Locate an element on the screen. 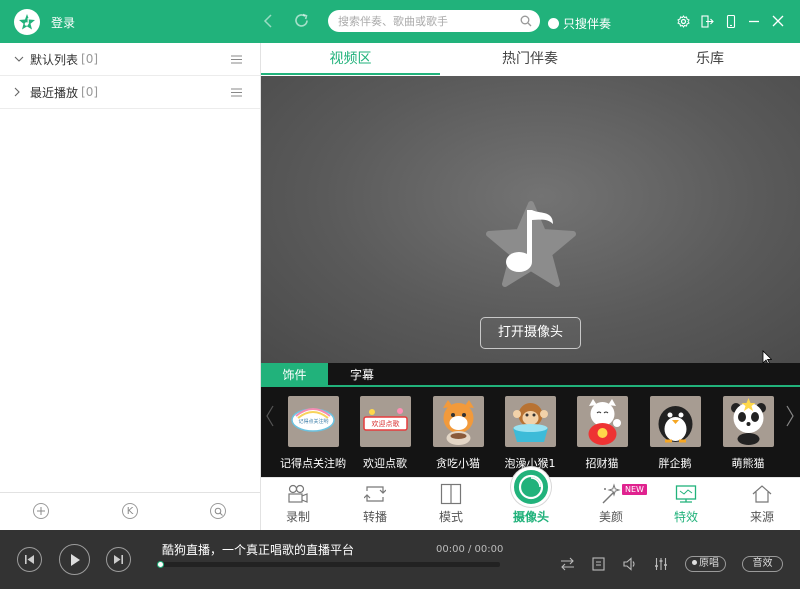  only-accompaniment-label: 只搜伴奏 is located at coordinates (587, 24).